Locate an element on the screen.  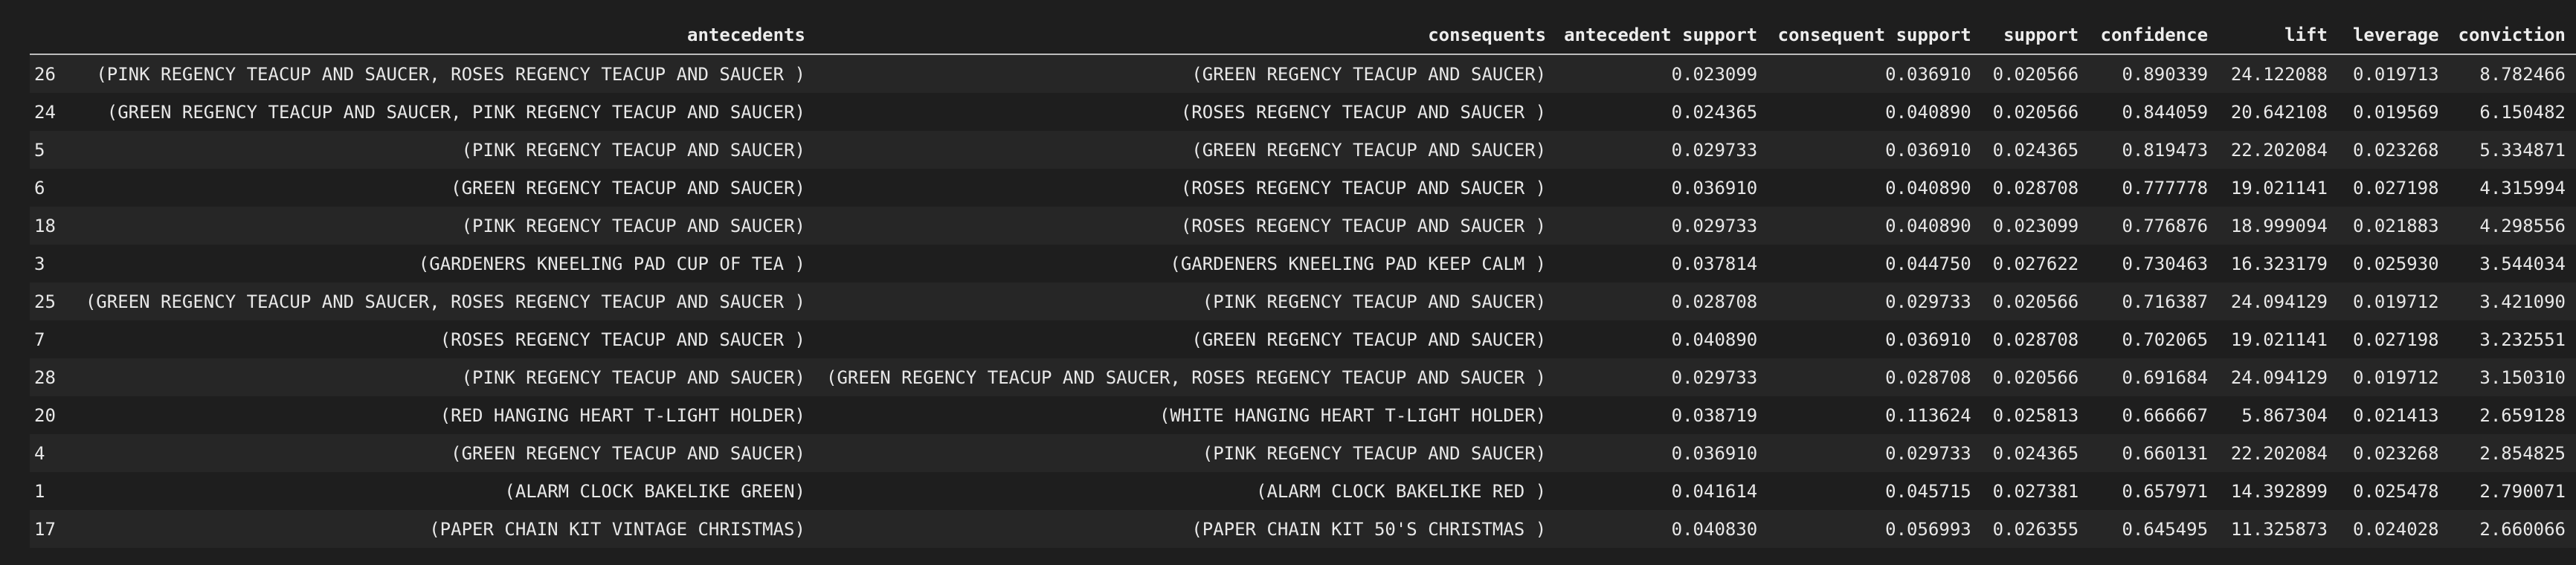
header-confidence: confidence is located at coordinates (2154, 35).